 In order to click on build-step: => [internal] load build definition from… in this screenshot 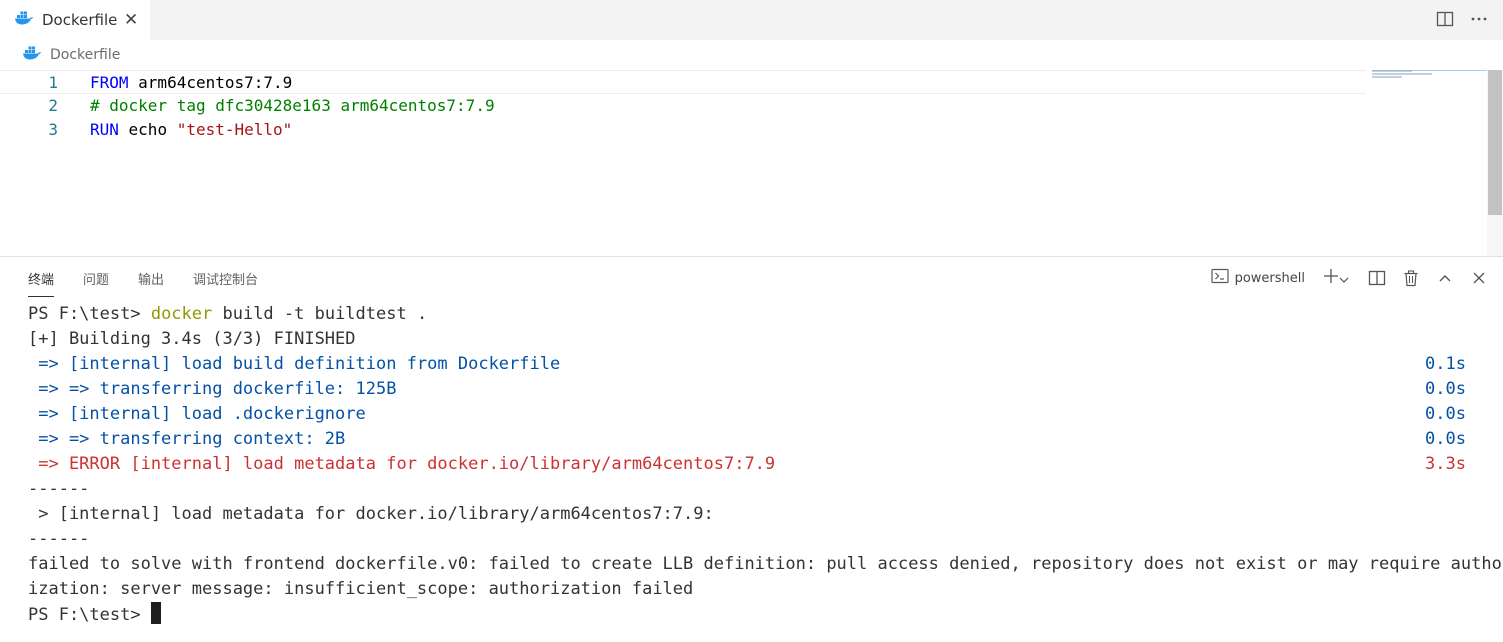, I will do `click(753, 364)`.